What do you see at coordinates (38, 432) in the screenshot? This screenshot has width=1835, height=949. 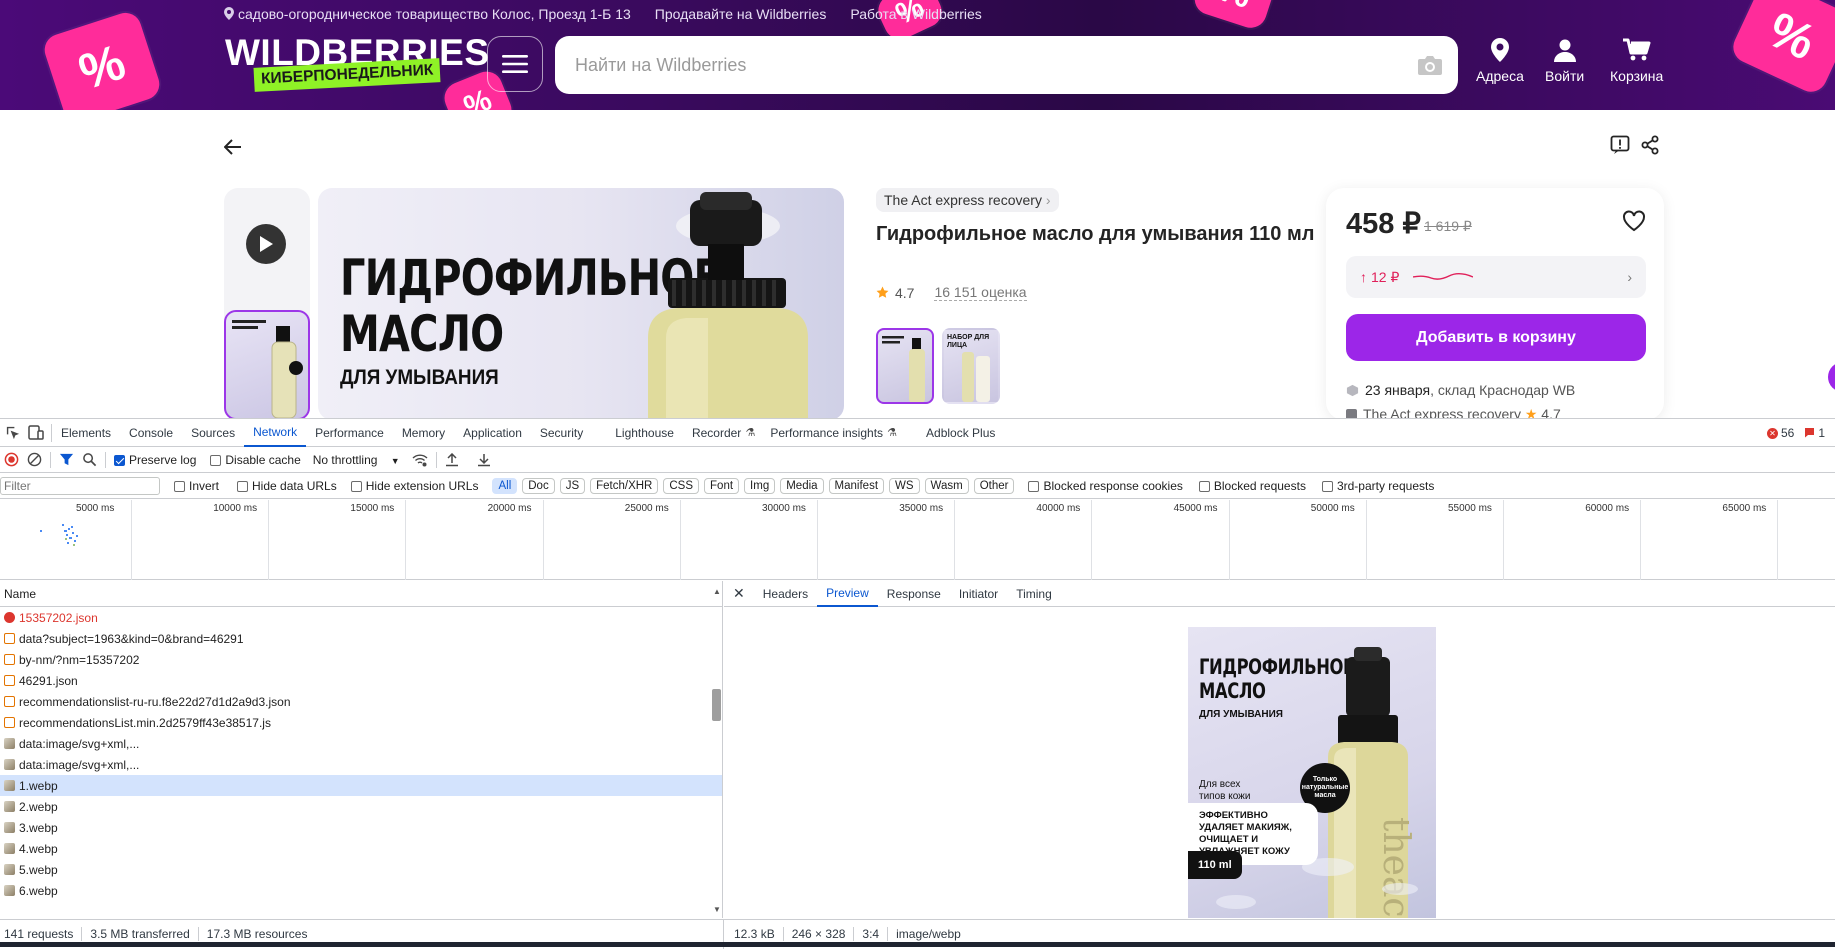 I see `device-toolbar-button` at bounding box center [38, 432].